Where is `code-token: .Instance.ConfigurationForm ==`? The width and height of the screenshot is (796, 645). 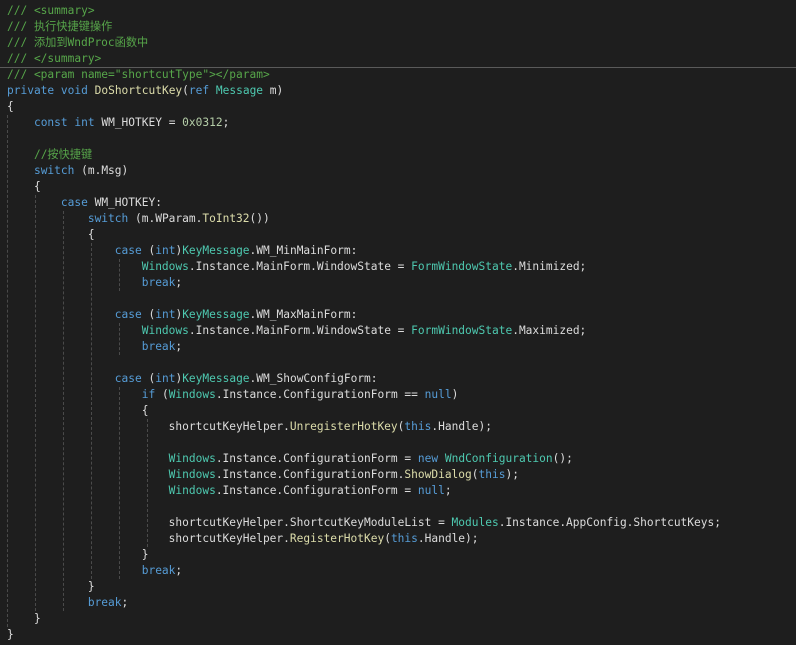 code-token: .Instance.ConfigurationForm == is located at coordinates (320, 394).